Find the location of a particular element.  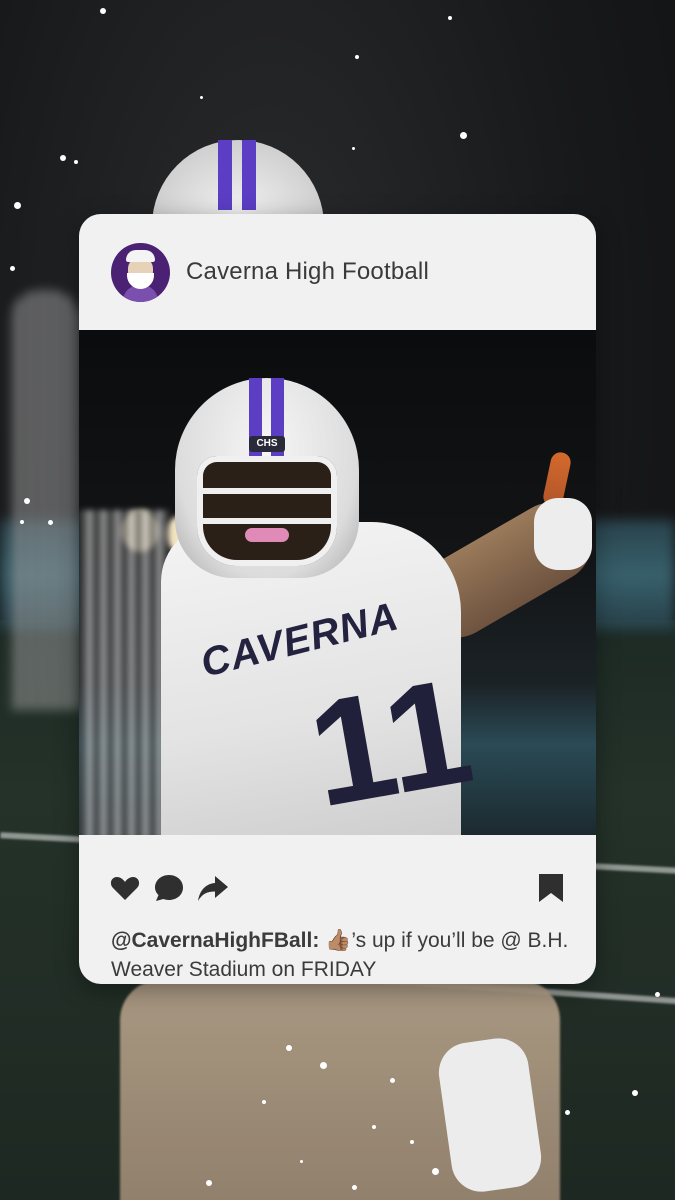

helmet-badge: CHS is located at coordinates (267, 444).